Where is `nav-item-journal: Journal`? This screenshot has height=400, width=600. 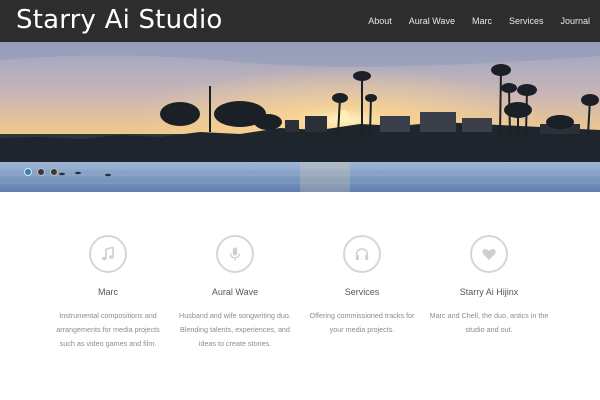 nav-item-journal: Journal is located at coordinates (575, 21).